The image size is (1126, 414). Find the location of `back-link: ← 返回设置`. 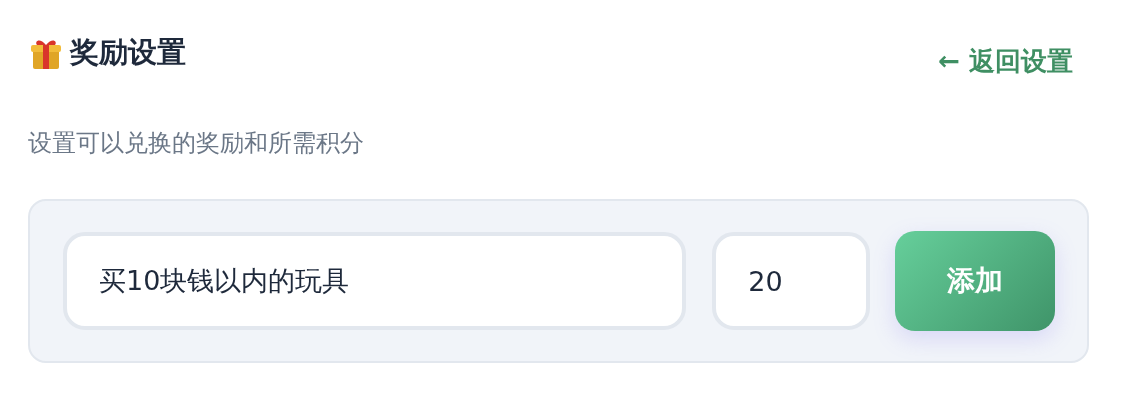

back-link: ← 返回设置 is located at coordinates (1005, 61).